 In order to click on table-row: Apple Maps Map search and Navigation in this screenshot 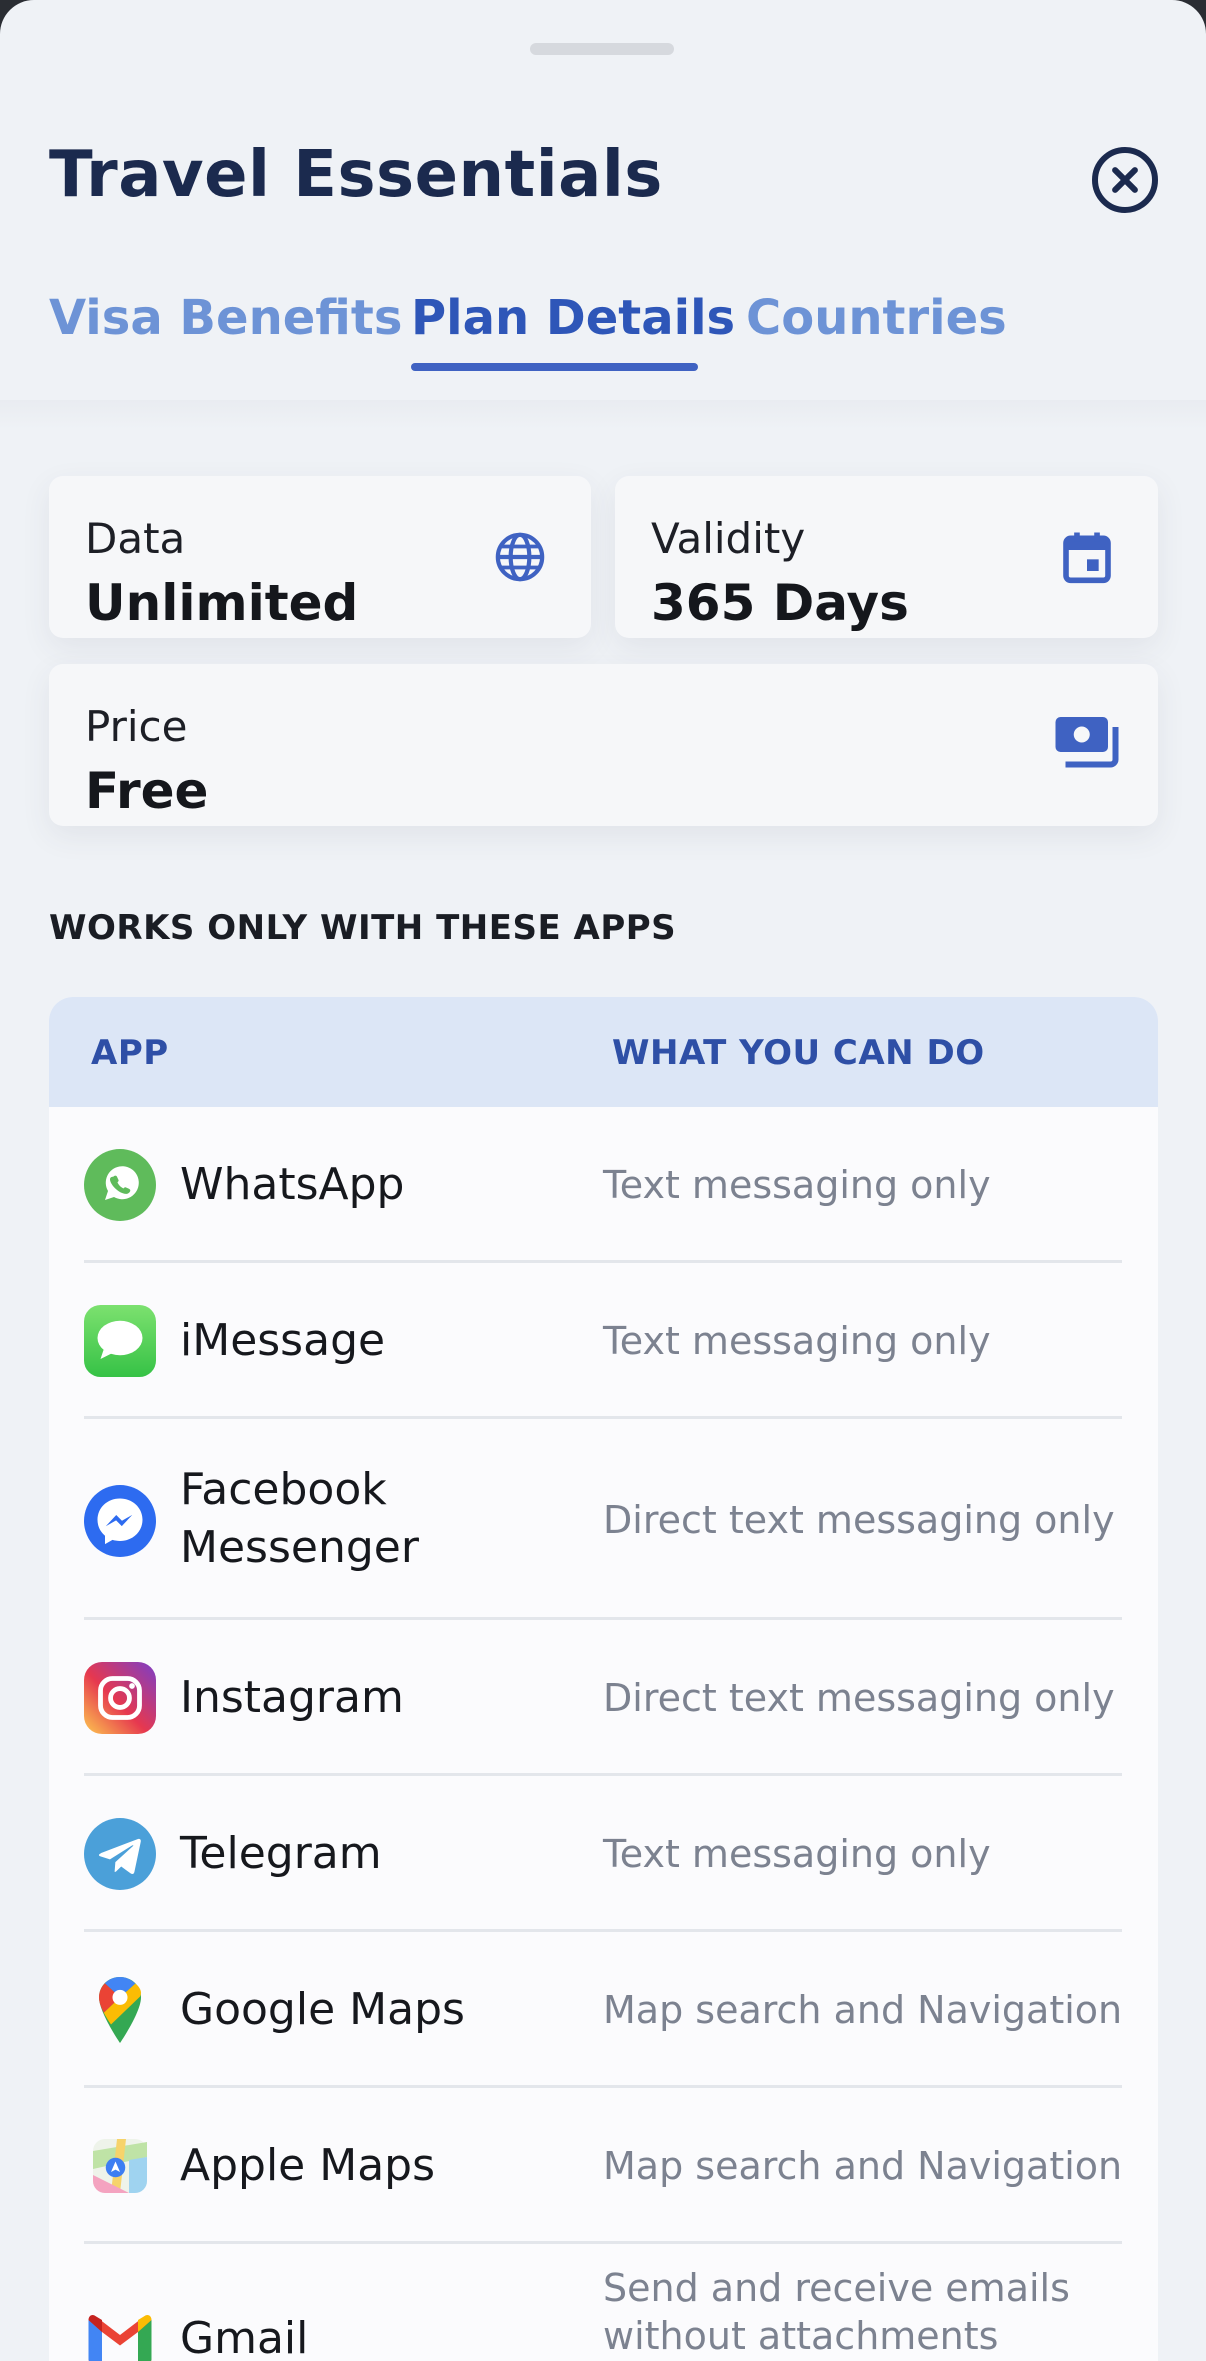, I will do `click(603, 2166)`.